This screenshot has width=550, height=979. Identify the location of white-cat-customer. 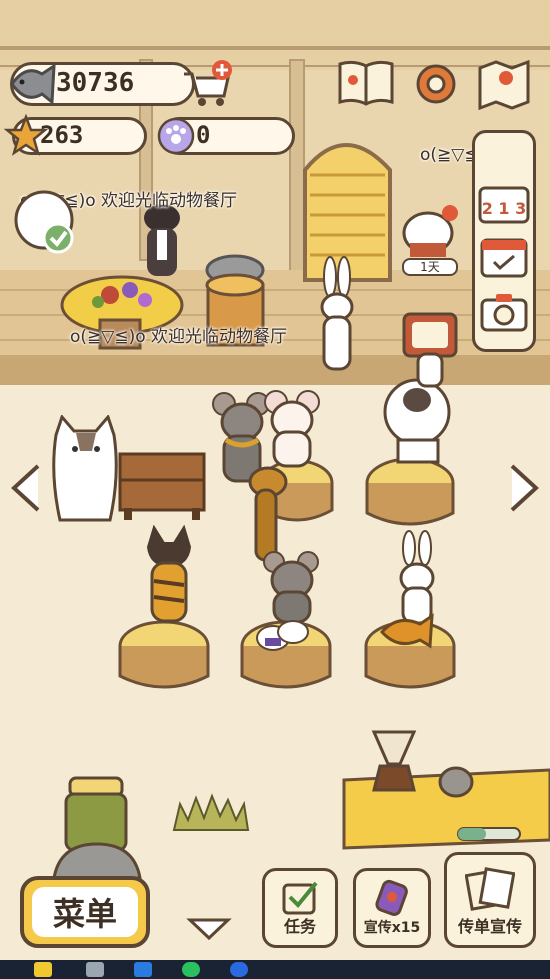
(85, 470).